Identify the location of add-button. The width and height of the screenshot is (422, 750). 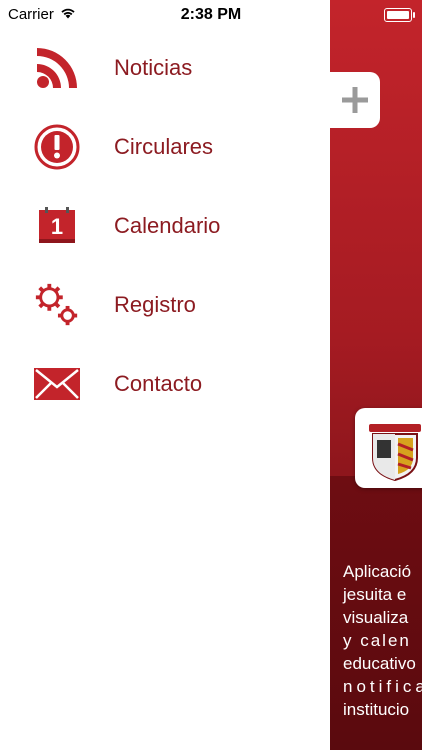
(355, 100).